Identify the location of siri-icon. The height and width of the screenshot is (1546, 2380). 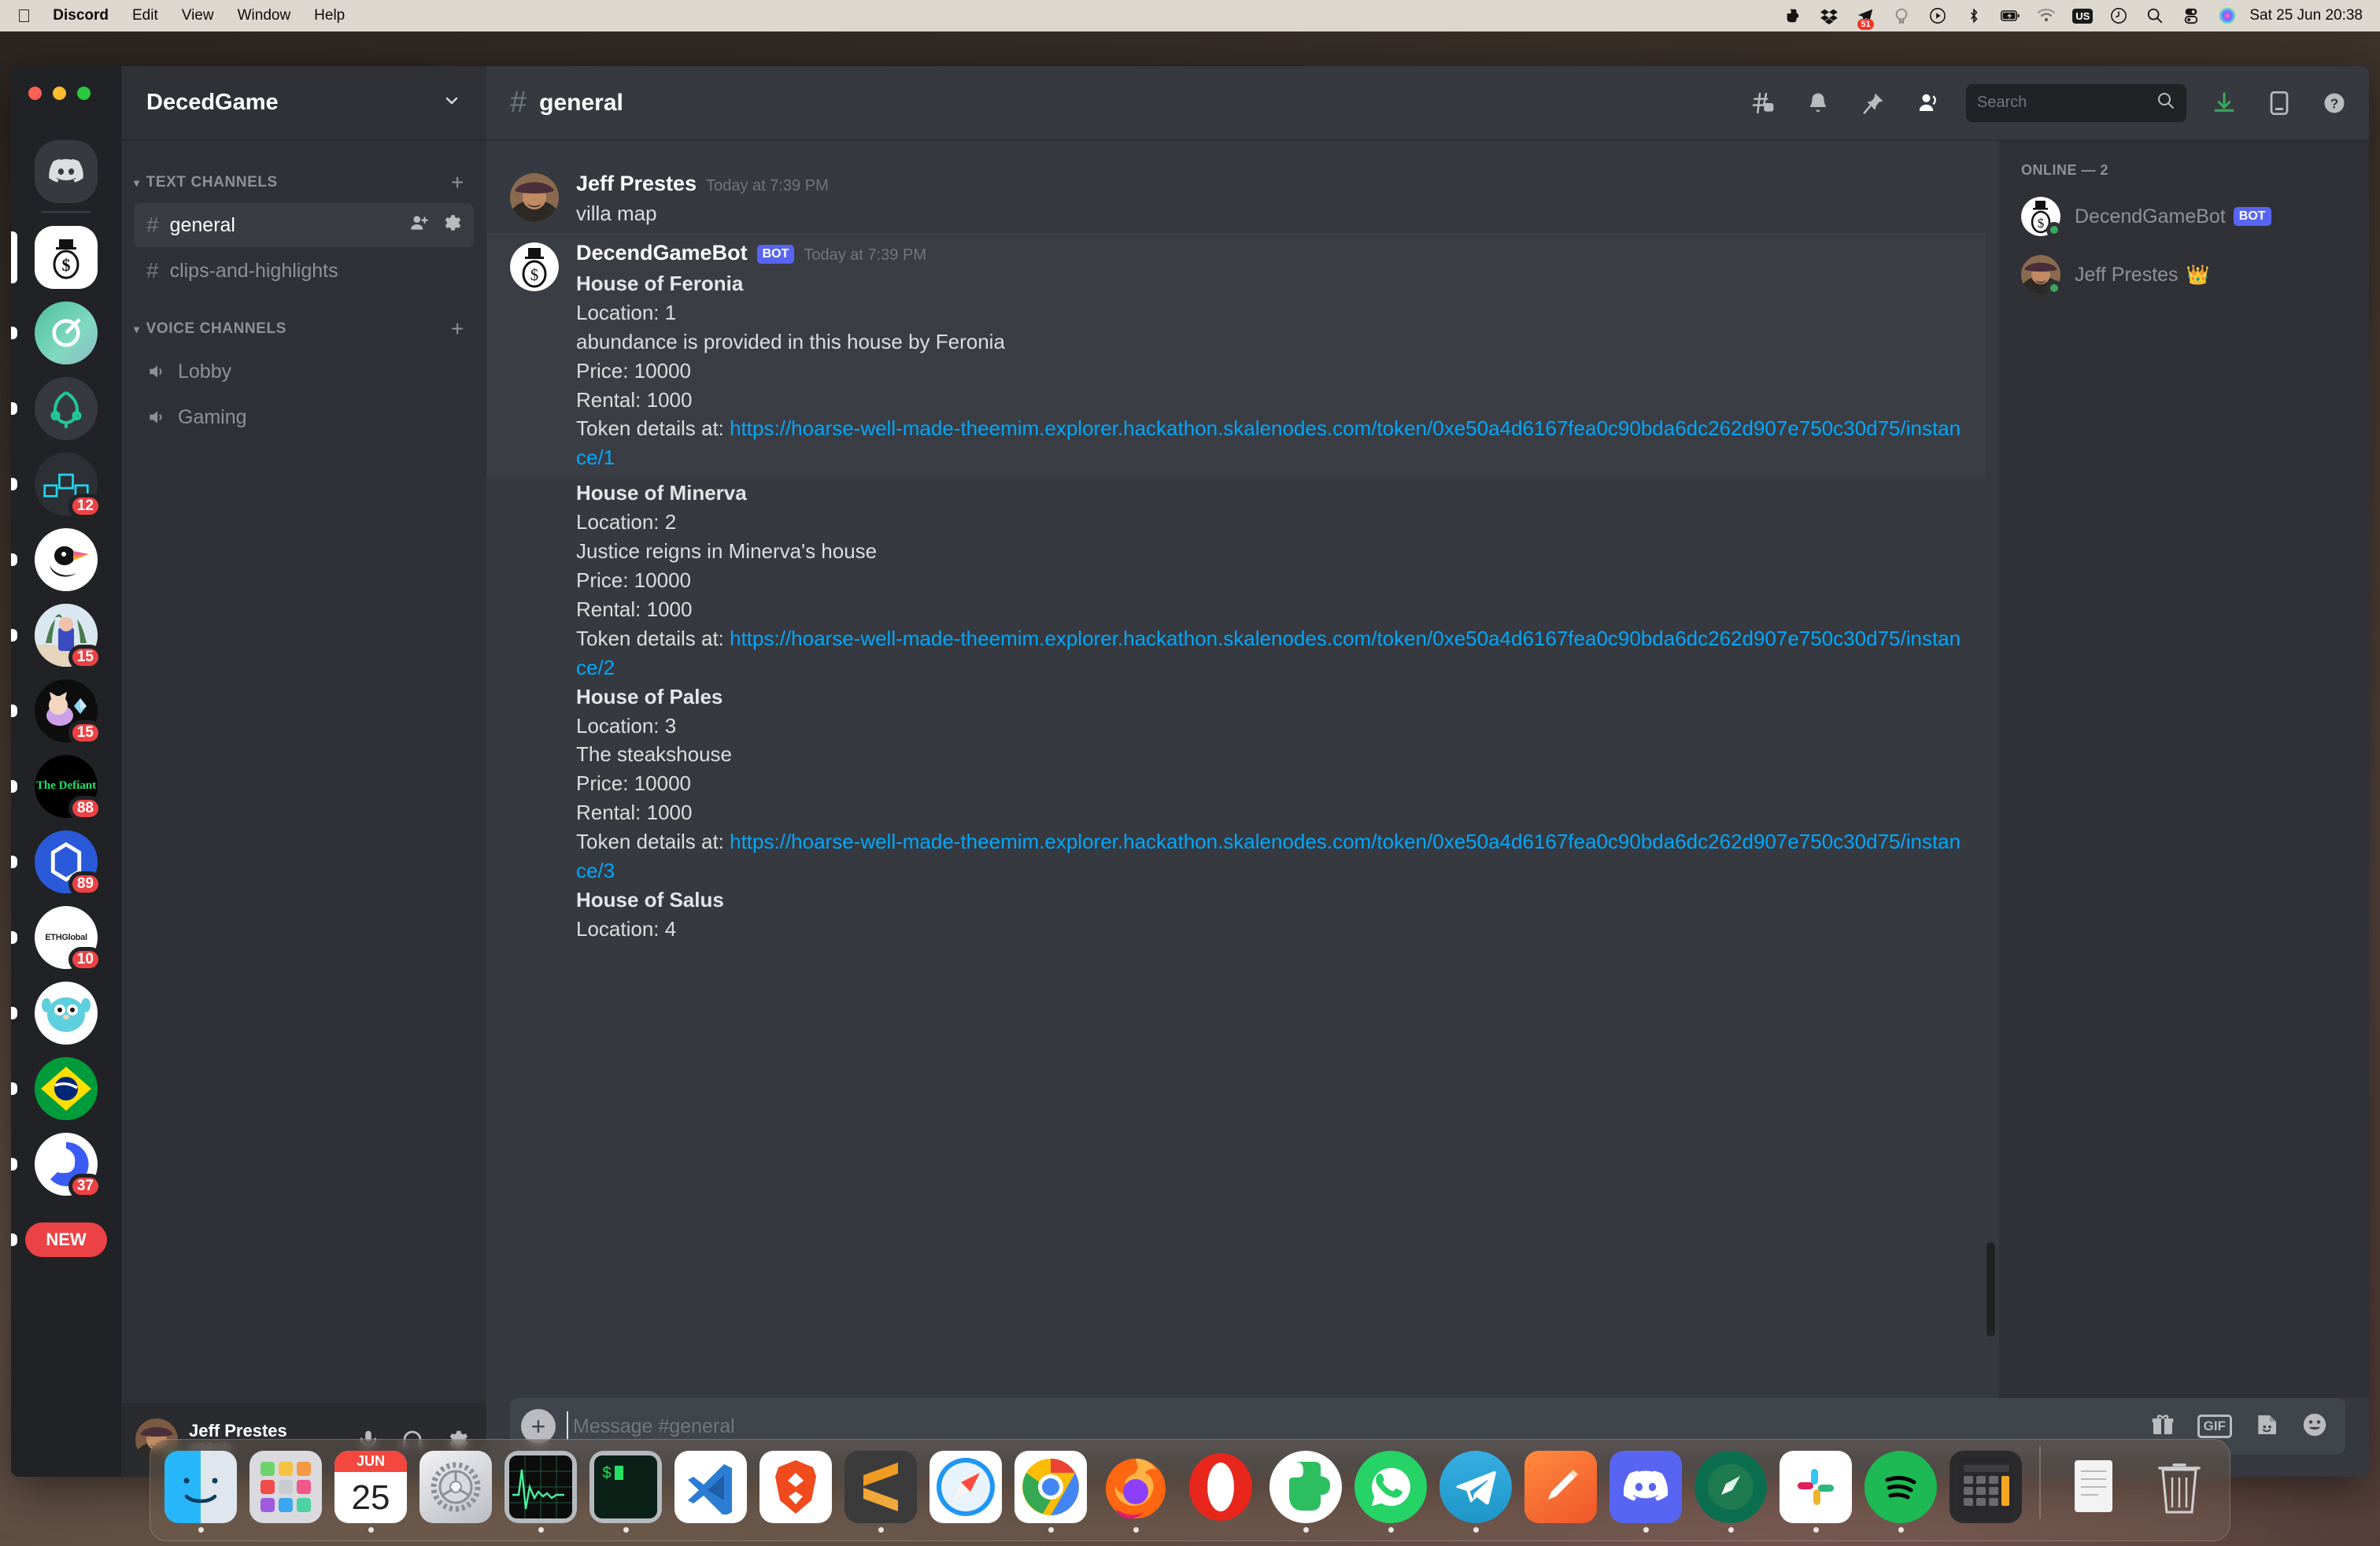
(2227, 15).